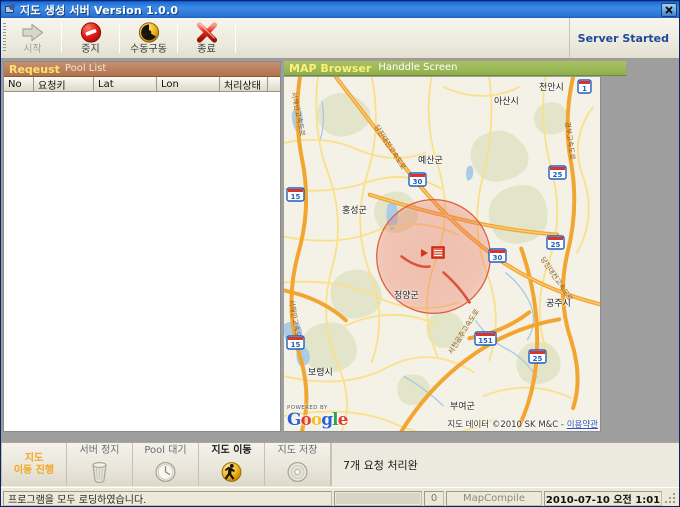 The width and height of the screenshot is (680, 507). Describe the element at coordinates (99, 471) in the screenshot. I see `trash-icon` at that location.